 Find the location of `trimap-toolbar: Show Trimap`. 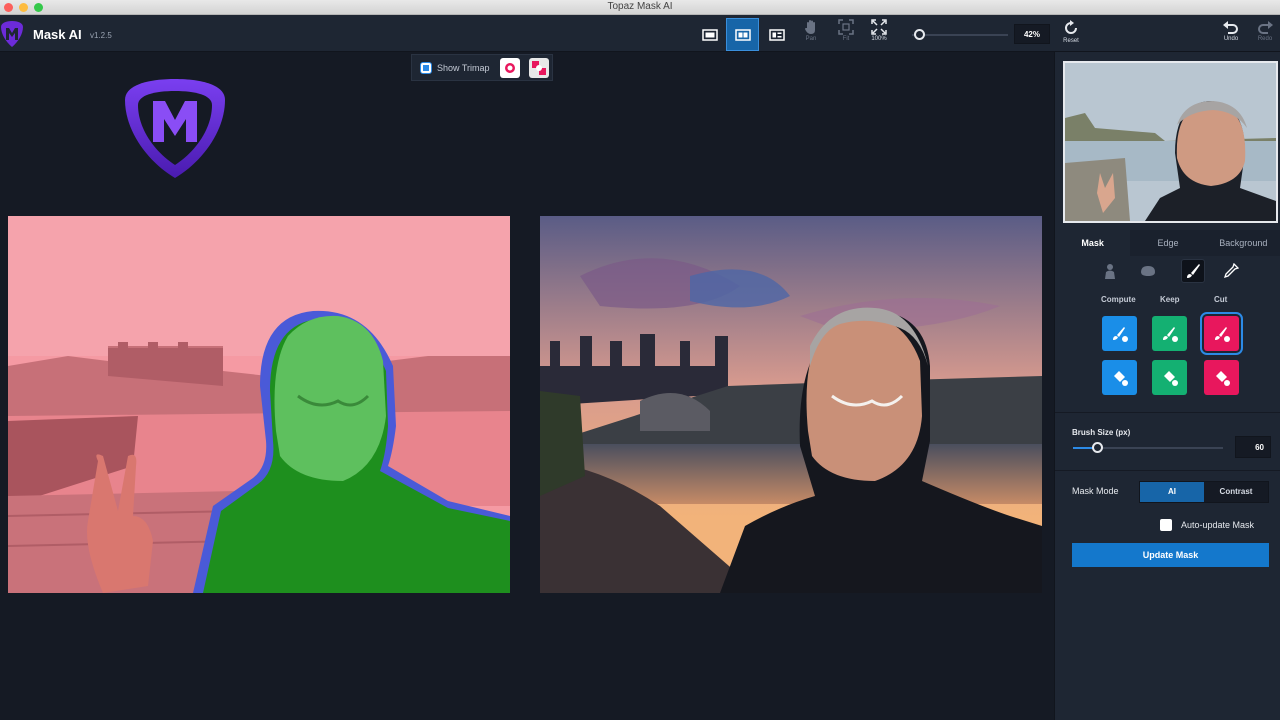

trimap-toolbar: Show Trimap is located at coordinates (482, 67).